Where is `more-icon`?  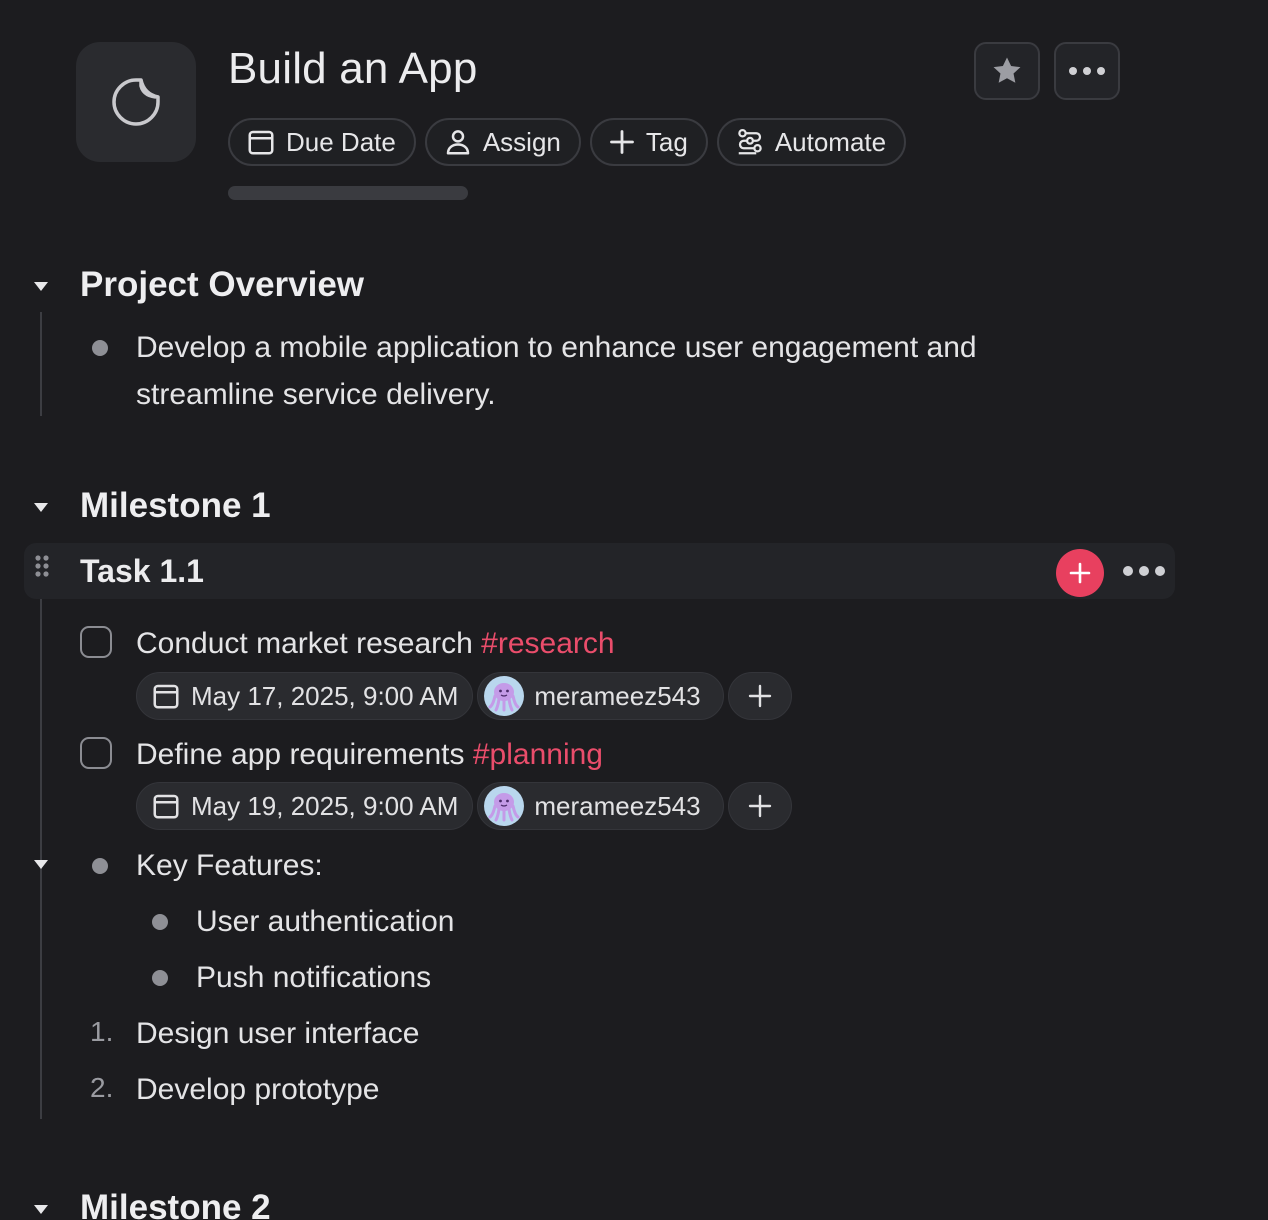 more-icon is located at coordinates (1087, 71).